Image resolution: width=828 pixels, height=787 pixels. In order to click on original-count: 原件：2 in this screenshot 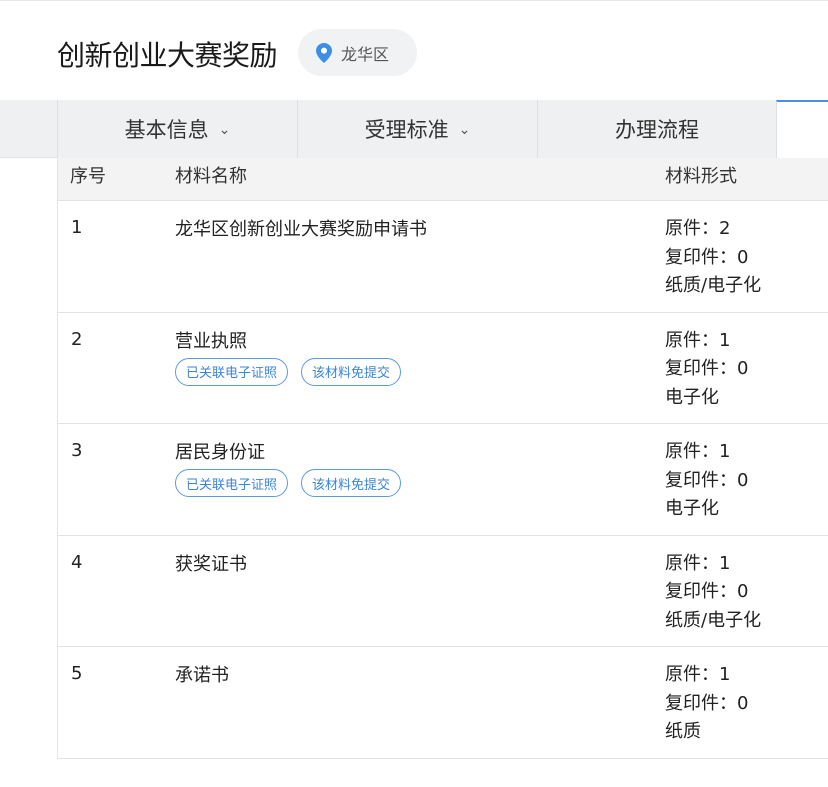, I will do `click(698, 228)`.